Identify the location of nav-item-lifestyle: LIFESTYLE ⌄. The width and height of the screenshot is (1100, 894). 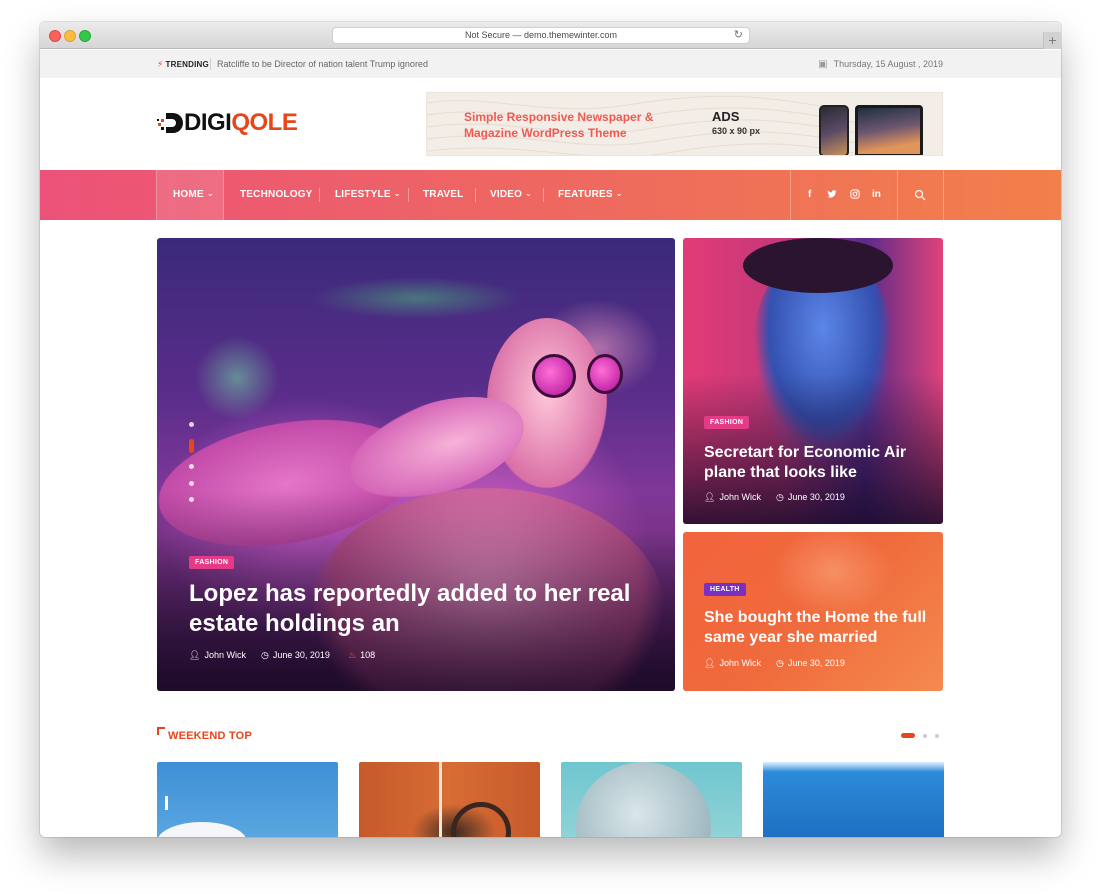
(368, 195).